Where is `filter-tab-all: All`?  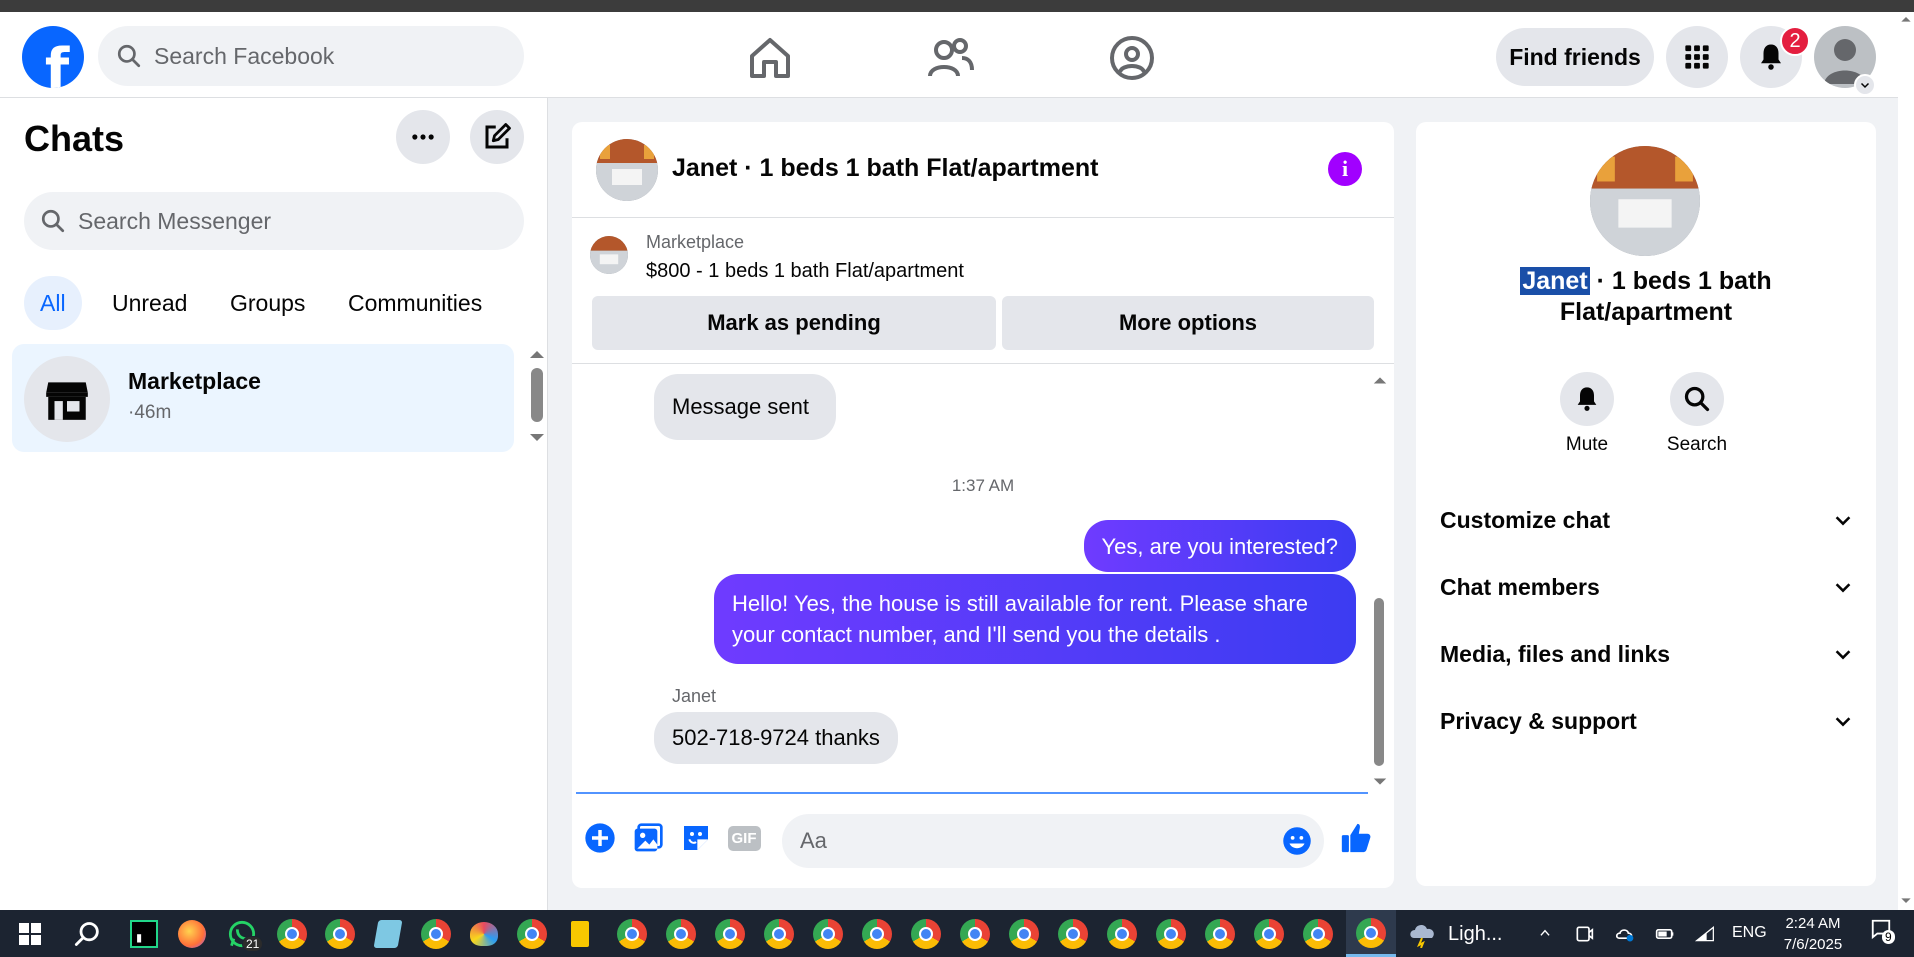
filter-tab-all: All is located at coordinates (53, 303).